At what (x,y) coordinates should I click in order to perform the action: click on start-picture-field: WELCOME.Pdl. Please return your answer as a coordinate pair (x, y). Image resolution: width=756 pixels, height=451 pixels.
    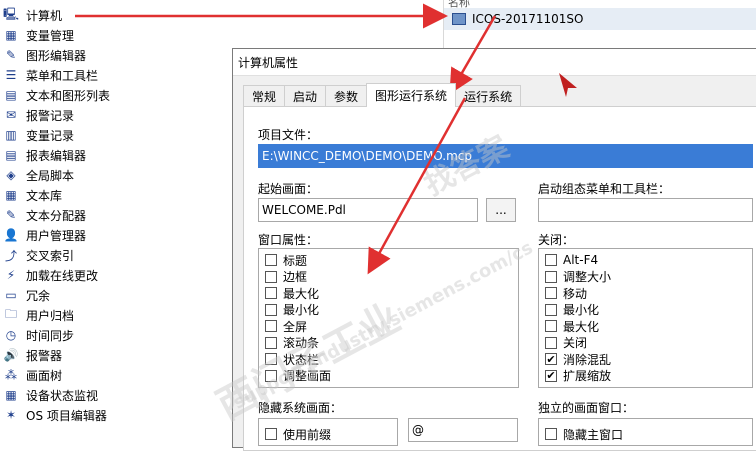
    Looking at the image, I should click on (368, 210).